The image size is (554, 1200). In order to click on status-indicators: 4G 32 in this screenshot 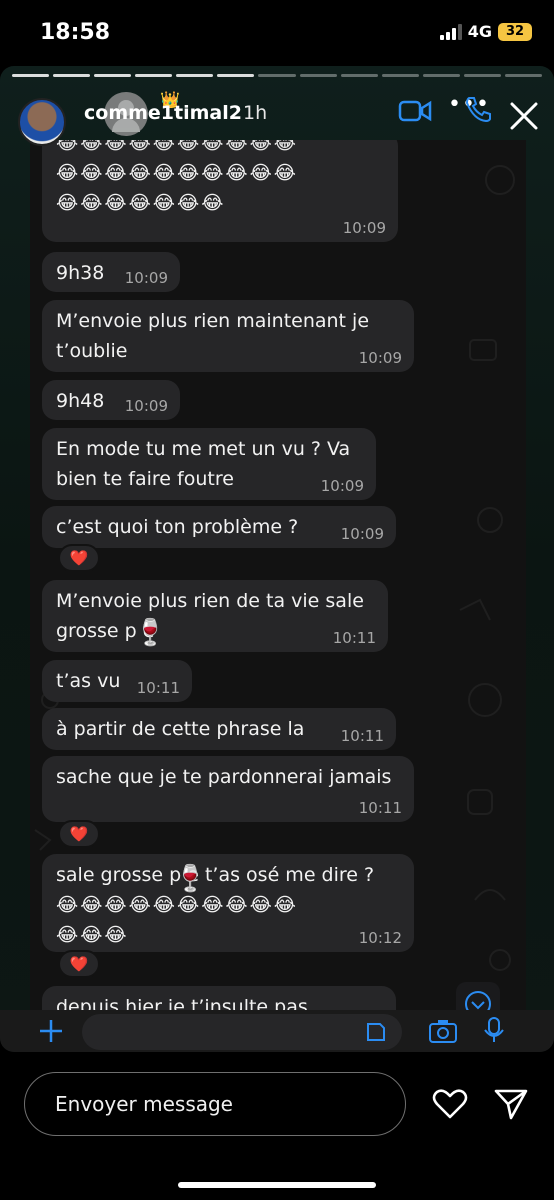, I will do `click(485, 31)`.